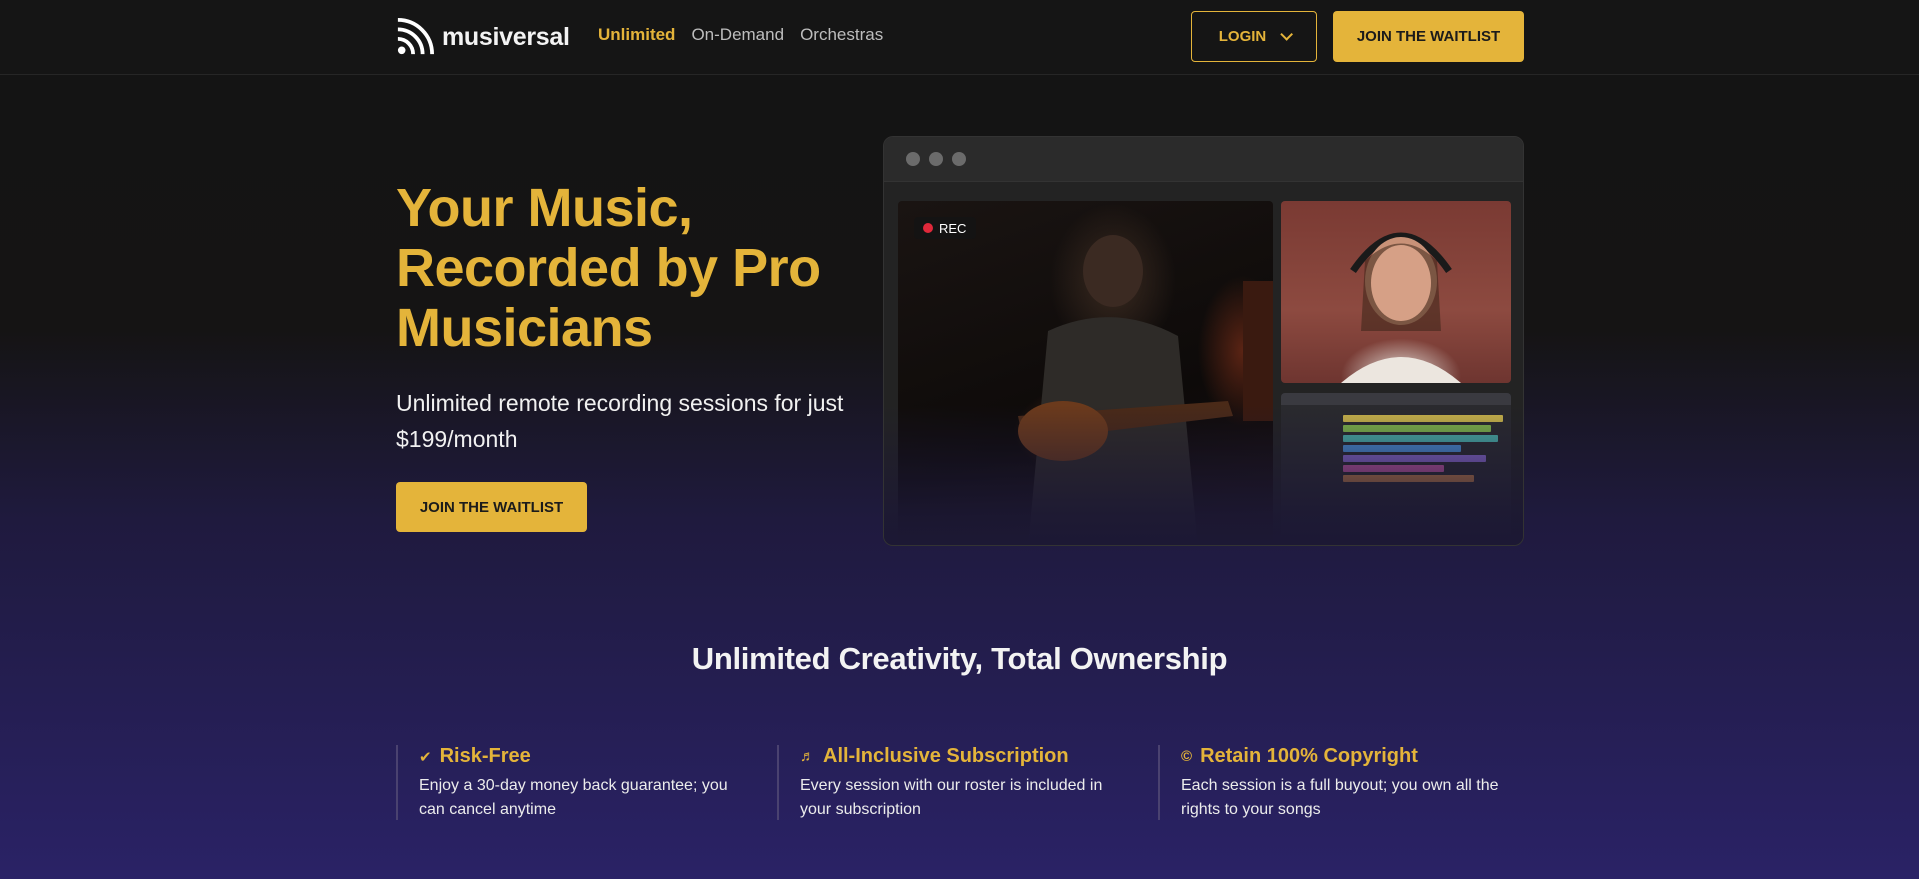 This screenshot has width=1919, height=879. Describe the element at coordinates (841, 35) in the screenshot. I see `nav-link-orchestras: Orchestras` at that location.